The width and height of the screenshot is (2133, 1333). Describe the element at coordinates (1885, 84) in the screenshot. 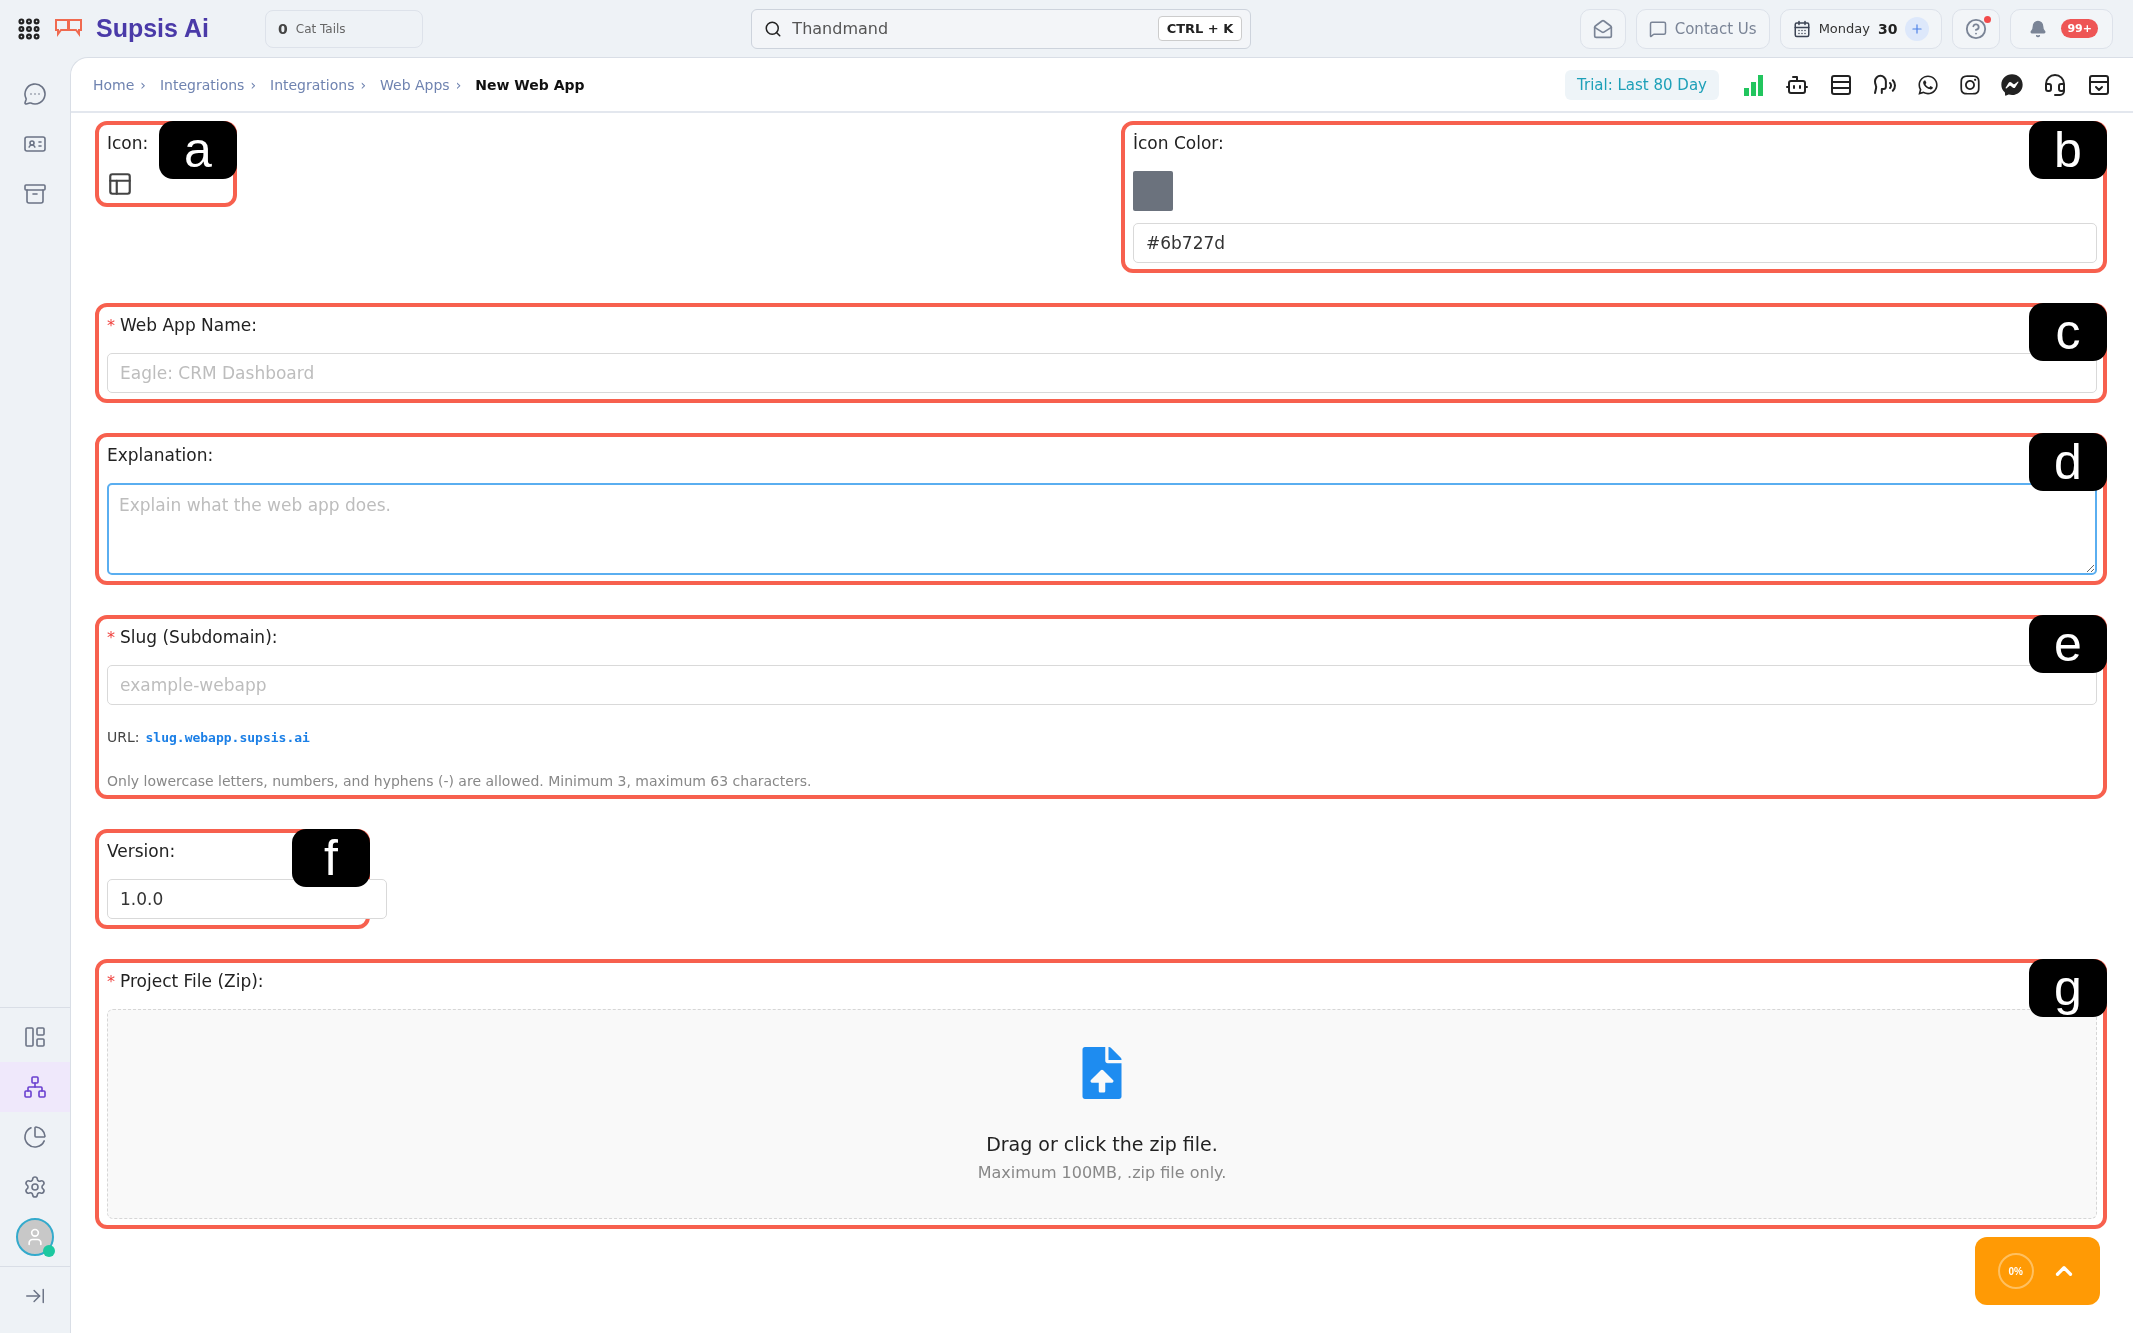

I see `speaking-person-icon` at that location.